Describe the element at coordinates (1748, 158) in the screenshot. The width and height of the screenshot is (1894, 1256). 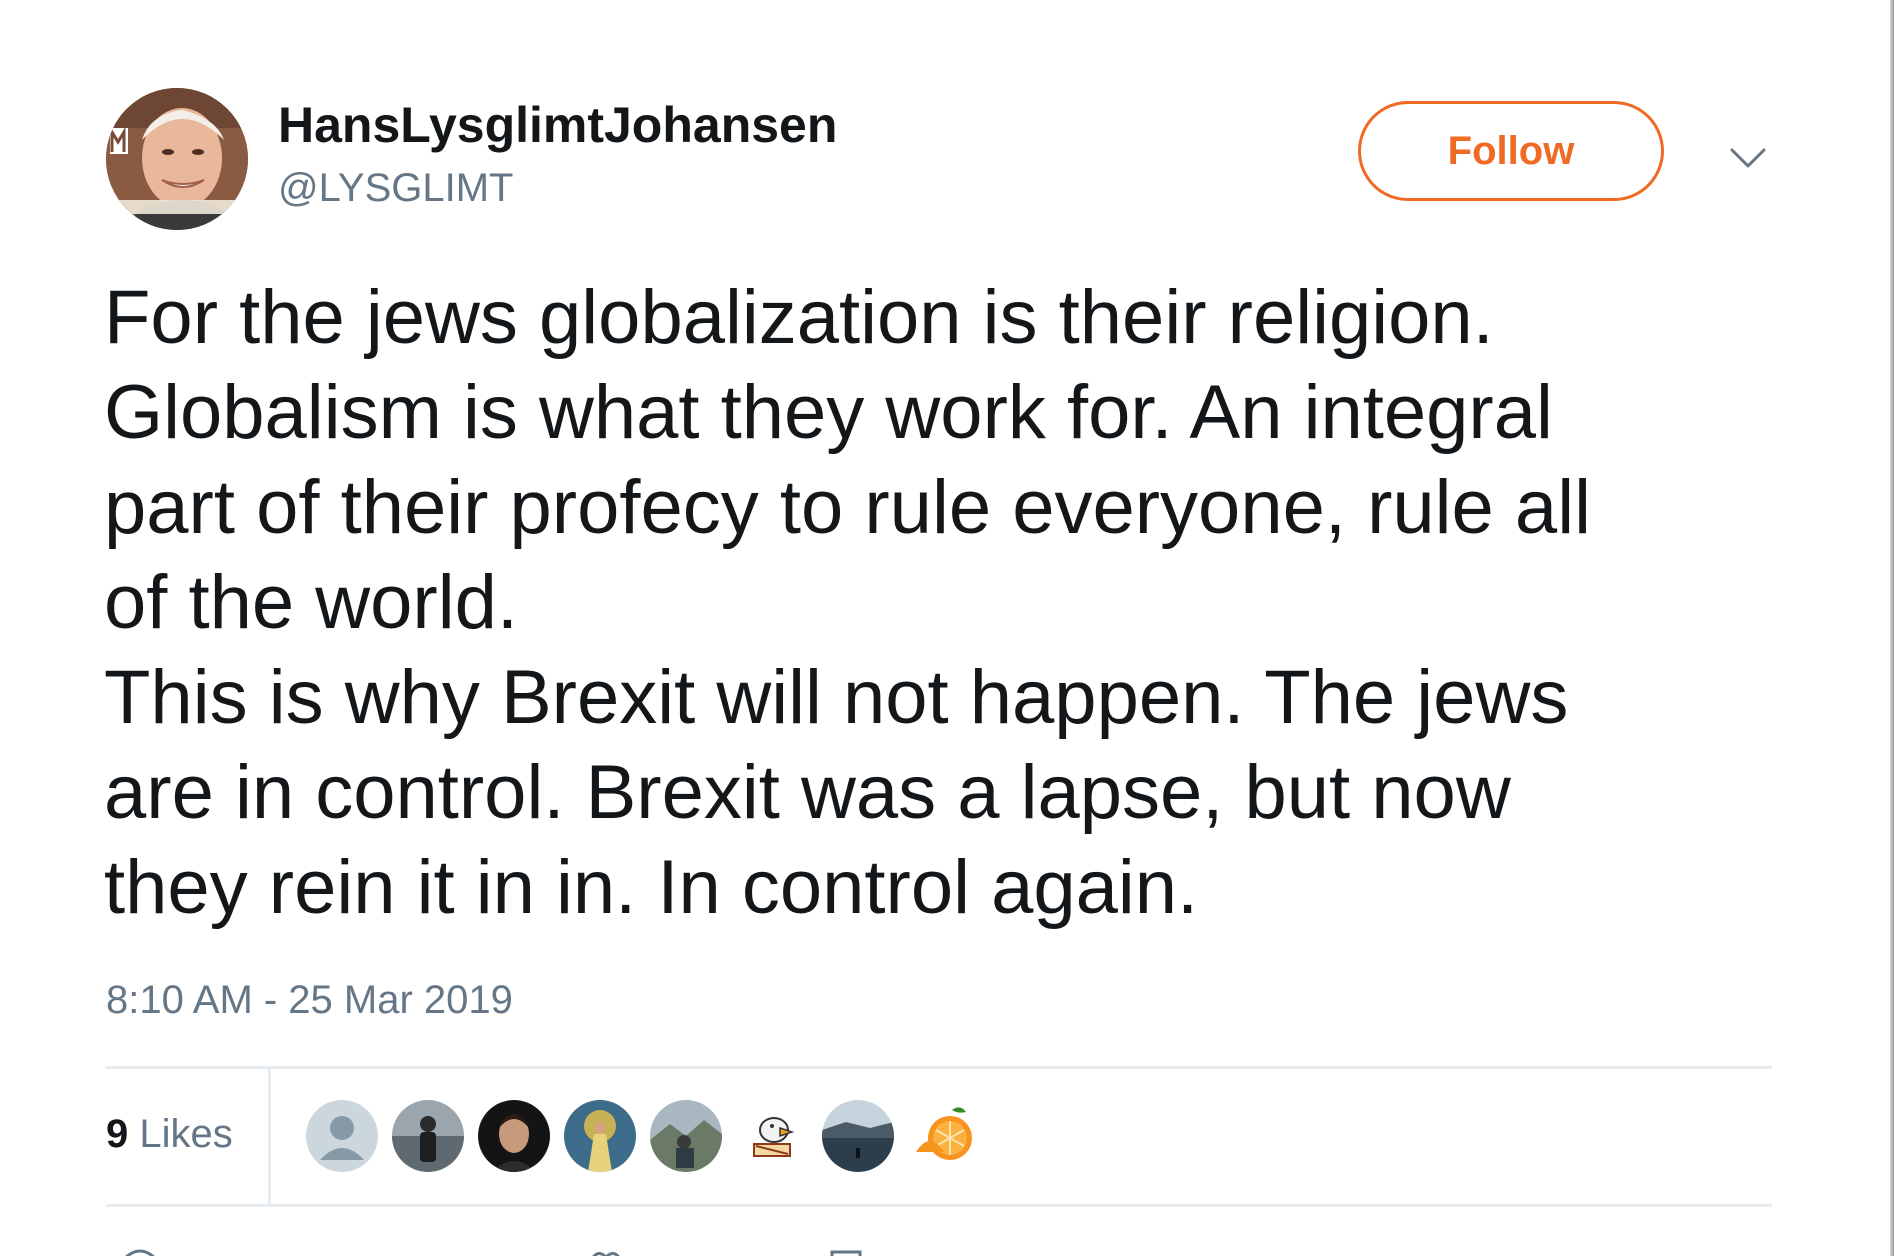
I see `chevron-down-icon` at that location.